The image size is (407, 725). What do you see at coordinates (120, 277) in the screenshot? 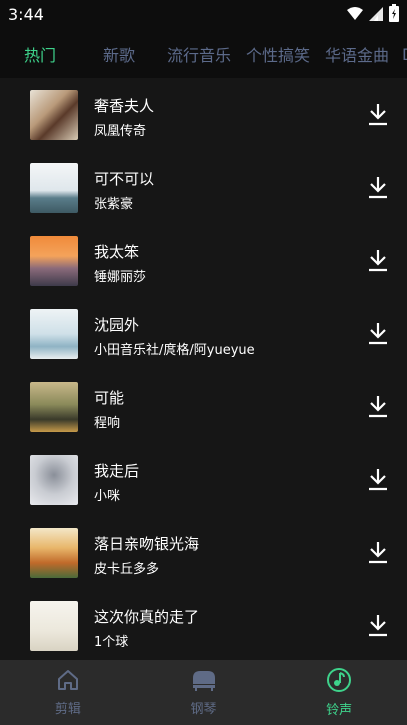
I see `song-artist: 锤娜丽莎` at bounding box center [120, 277].